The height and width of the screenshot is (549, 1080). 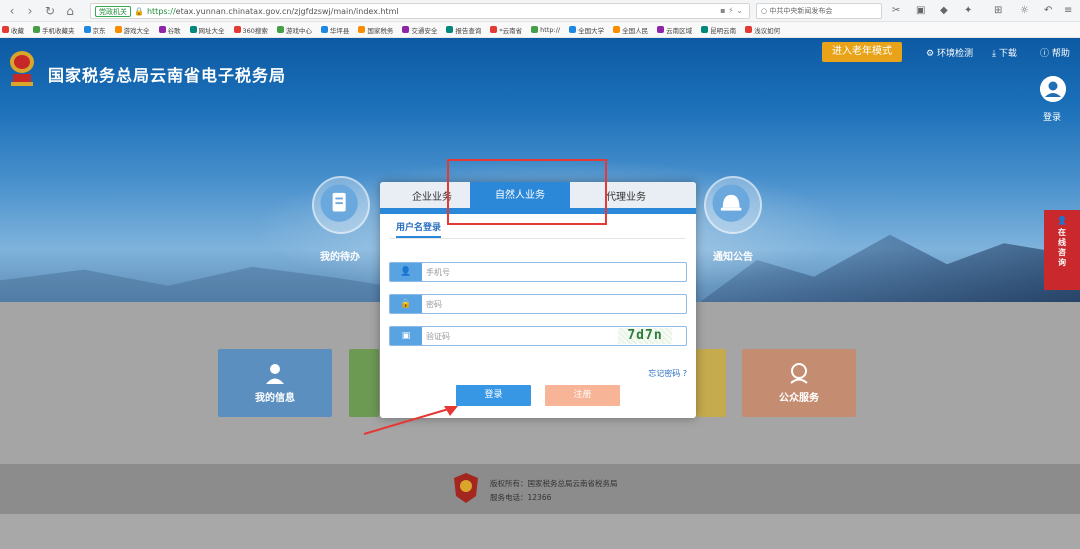 I want to click on bookmark-label: 游戏中心, so click(x=298, y=30).